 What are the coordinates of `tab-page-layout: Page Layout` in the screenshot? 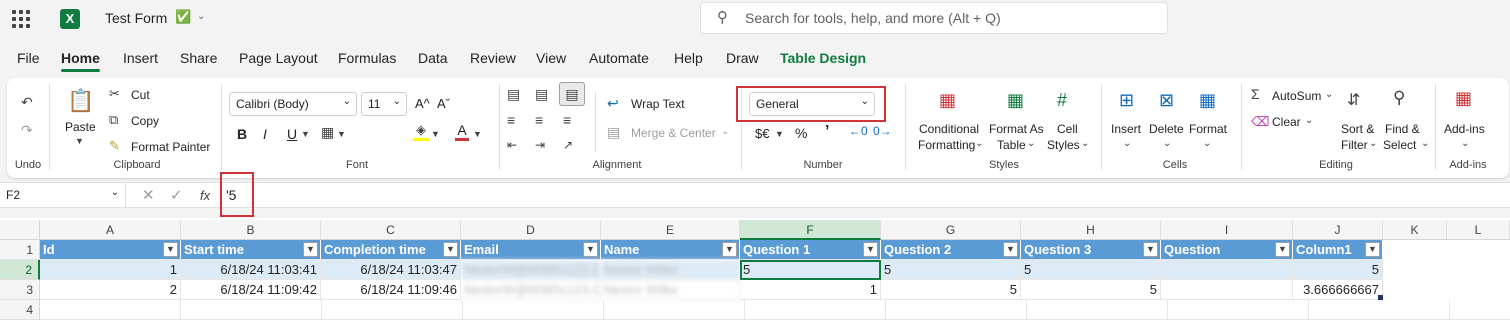 It's located at (278, 58).